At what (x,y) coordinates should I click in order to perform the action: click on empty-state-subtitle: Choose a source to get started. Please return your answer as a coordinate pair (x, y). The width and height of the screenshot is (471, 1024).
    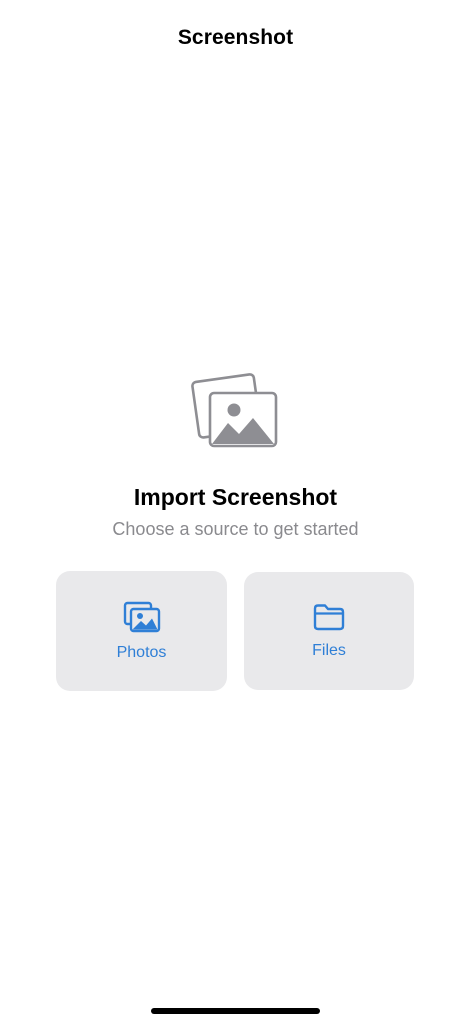
    Looking at the image, I should click on (235, 529).